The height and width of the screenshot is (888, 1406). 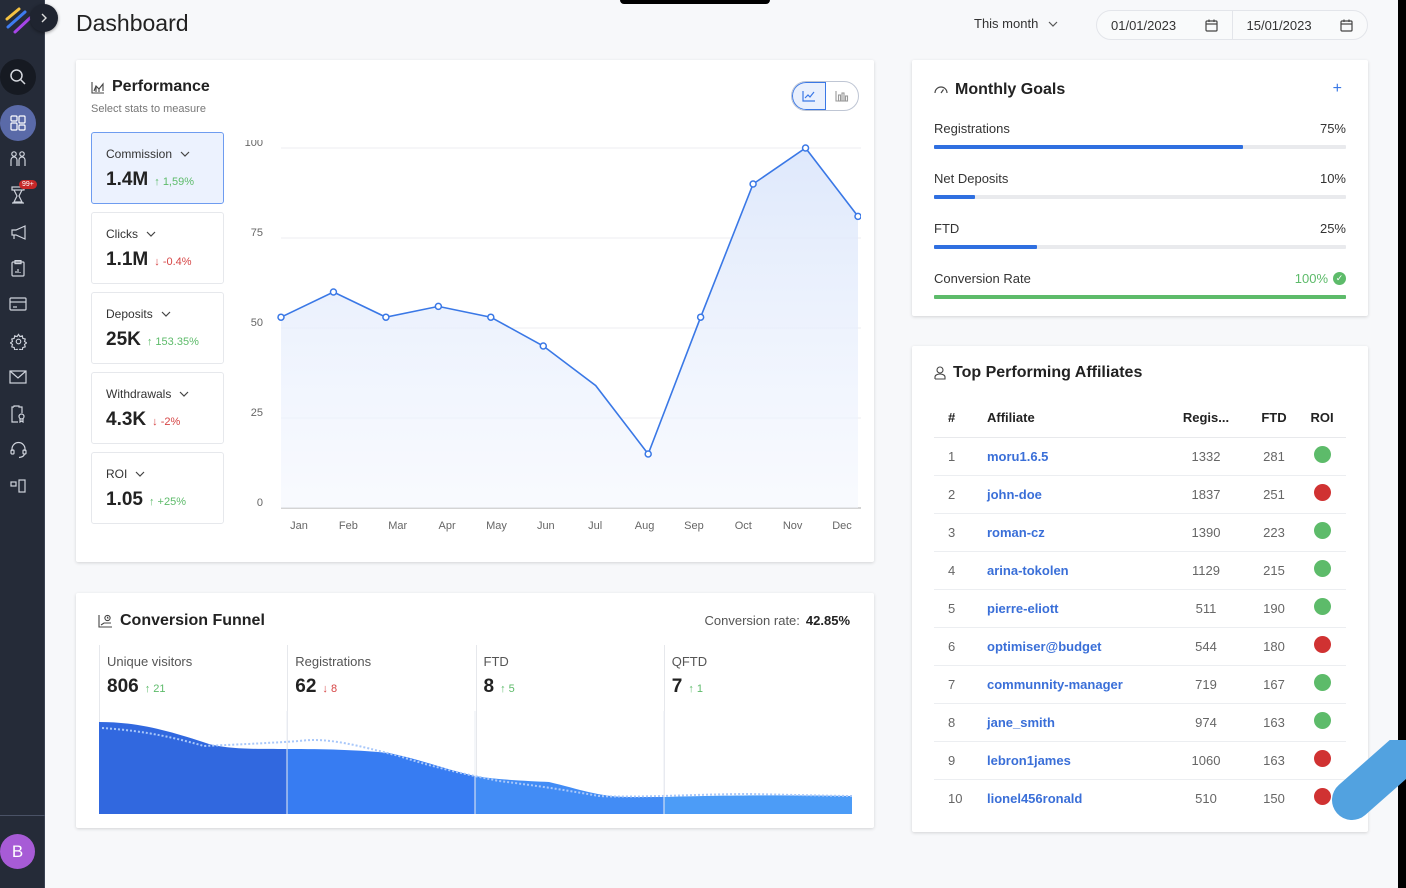 I want to click on x-tick-label: Oct, so click(x=743, y=526).